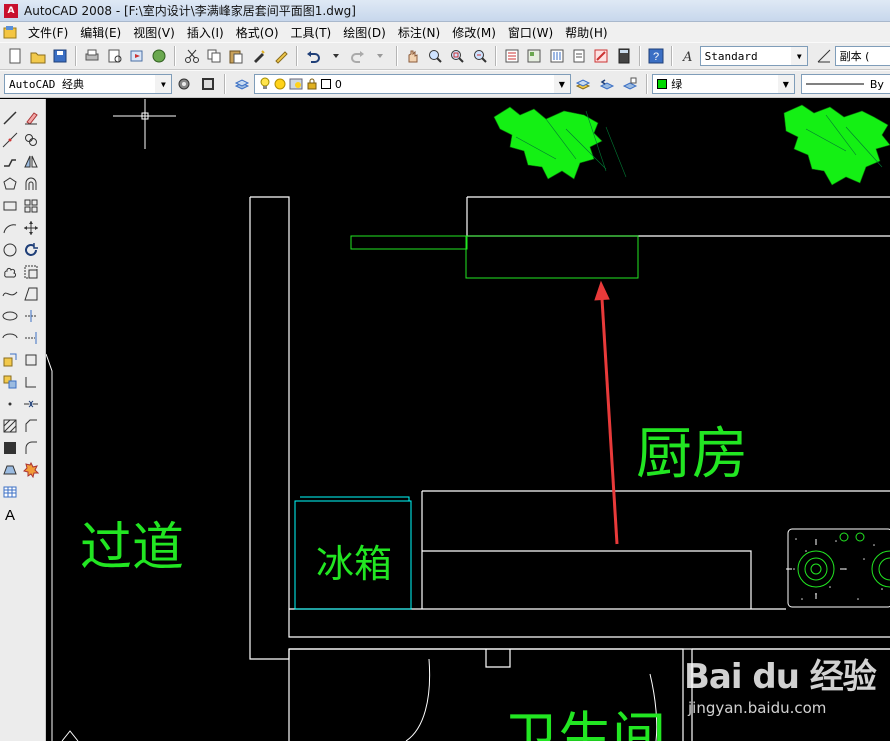 The height and width of the screenshot is (741, 890). Describe the element at coordinates (413, 56) in the screenshot. I see `pan-realtime-icon` at that location.